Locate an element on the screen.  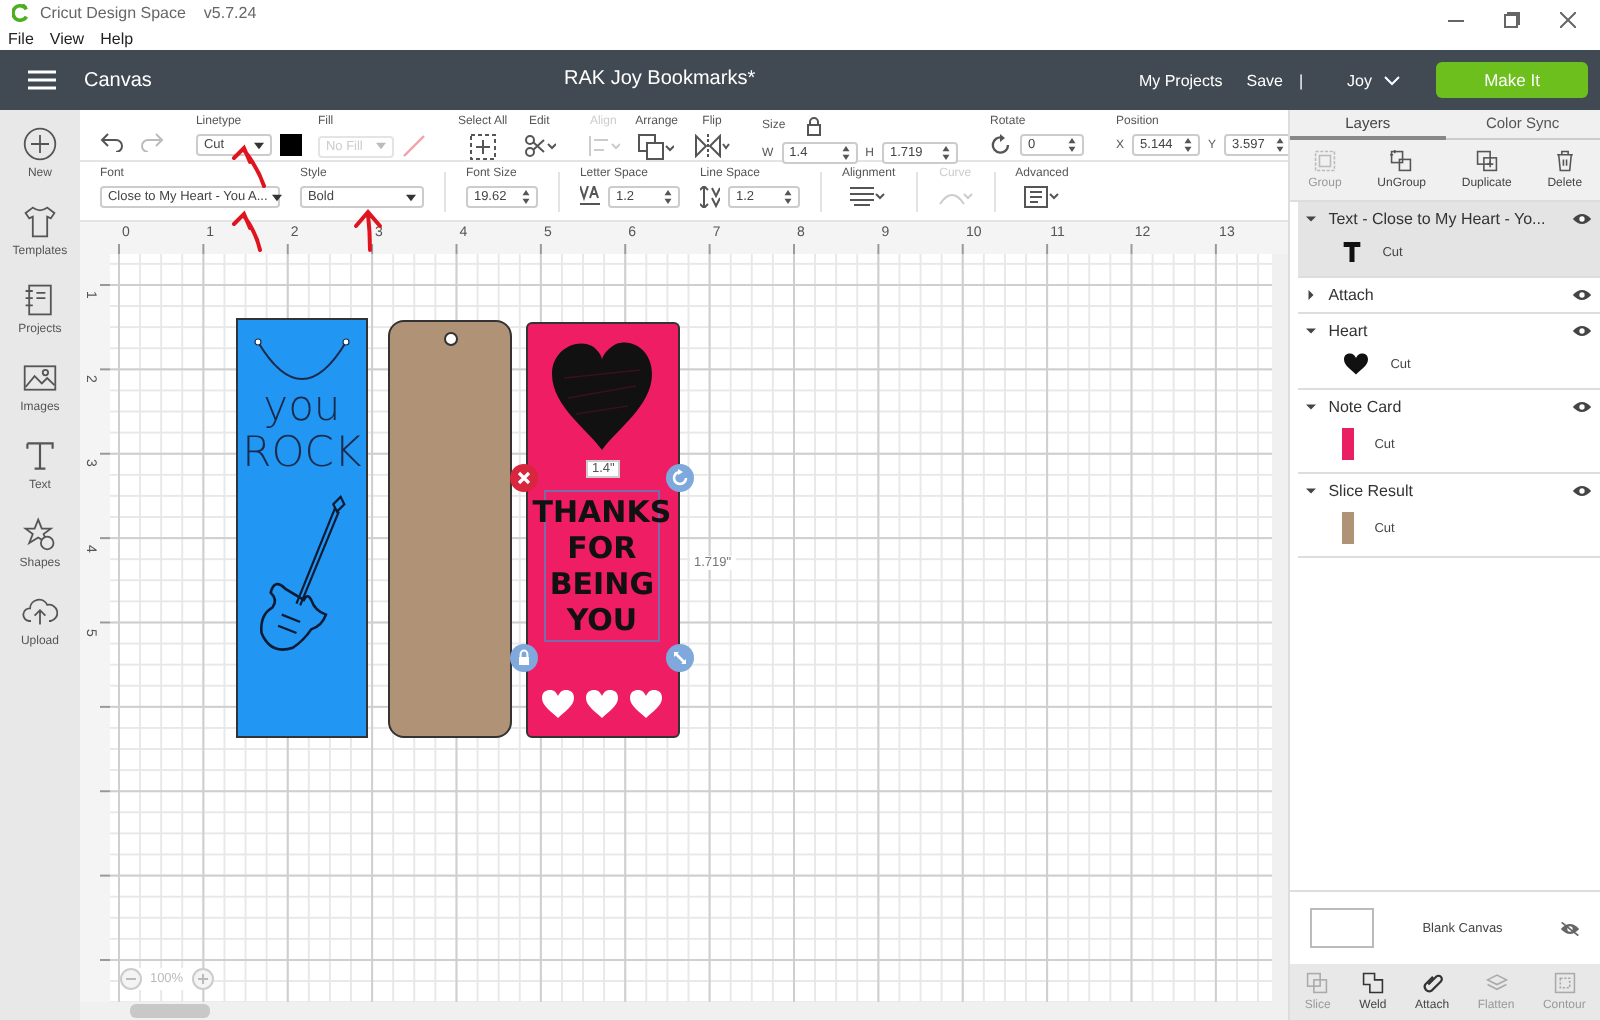
restore-icon is located at coordinates (1512, 19).